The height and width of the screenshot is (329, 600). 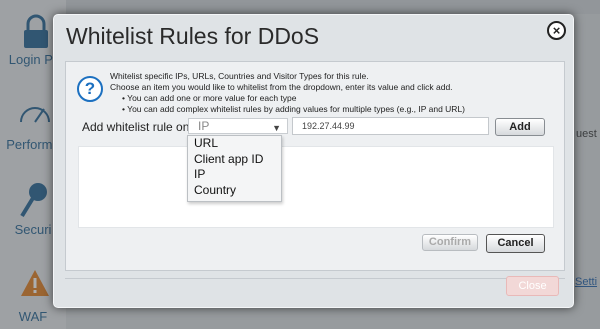 I want to click on dropdown-option-country: Country, so click(x=234, y=191).